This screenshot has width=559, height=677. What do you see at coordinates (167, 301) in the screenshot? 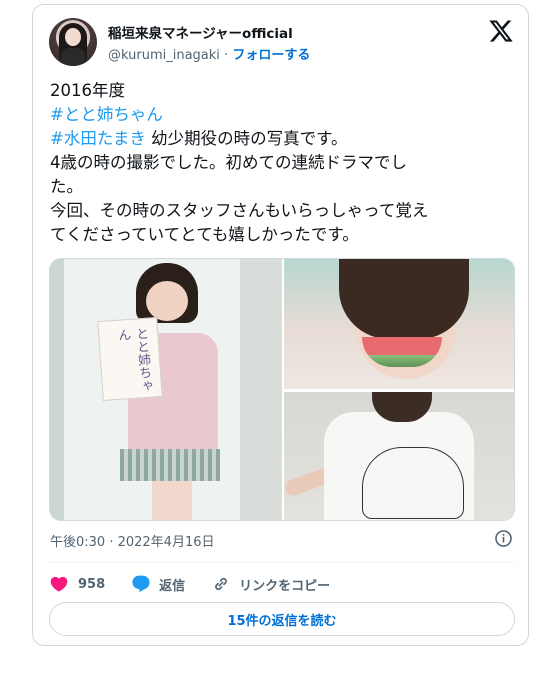
I see `photo-1-face` at bounding box center [167, 301].